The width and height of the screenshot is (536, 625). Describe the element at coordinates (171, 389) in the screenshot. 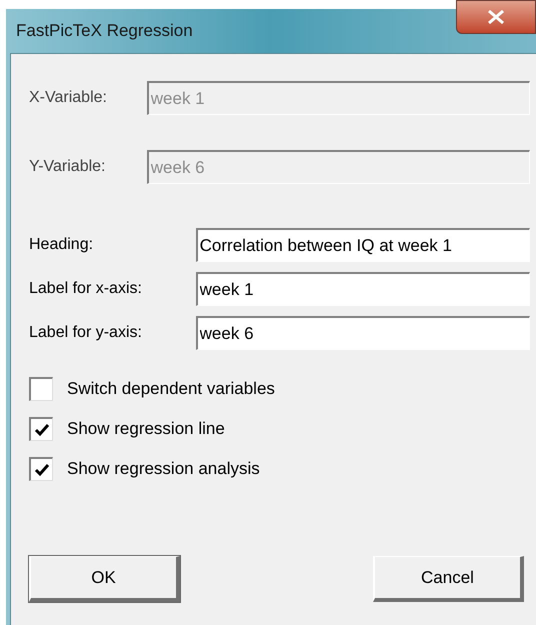

I see `checkbox-label: Switch dependent variables` at that location.